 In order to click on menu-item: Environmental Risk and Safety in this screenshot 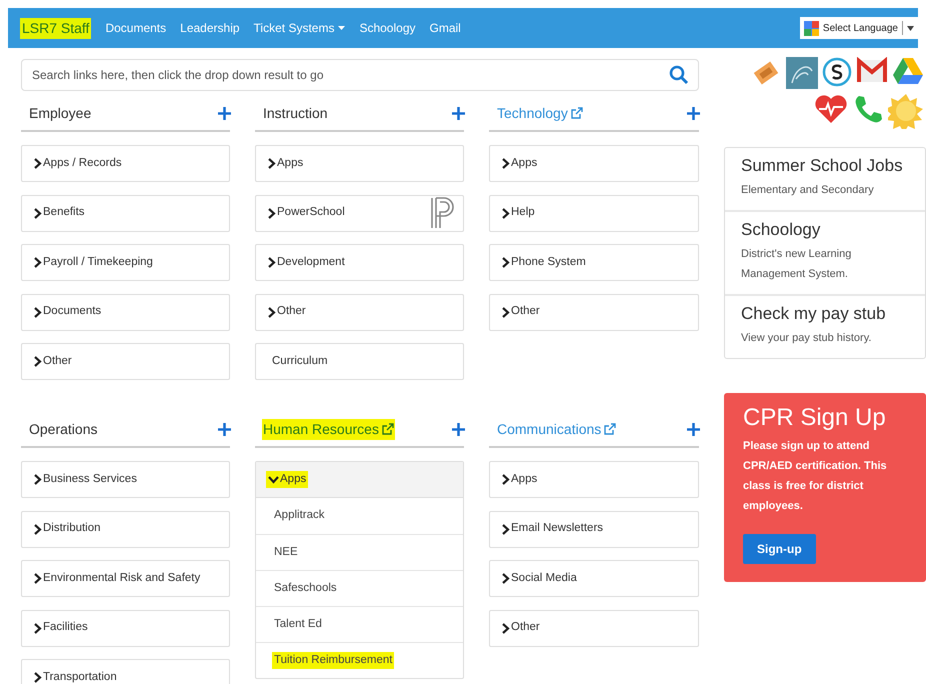, I will do `click(125, 578)`.